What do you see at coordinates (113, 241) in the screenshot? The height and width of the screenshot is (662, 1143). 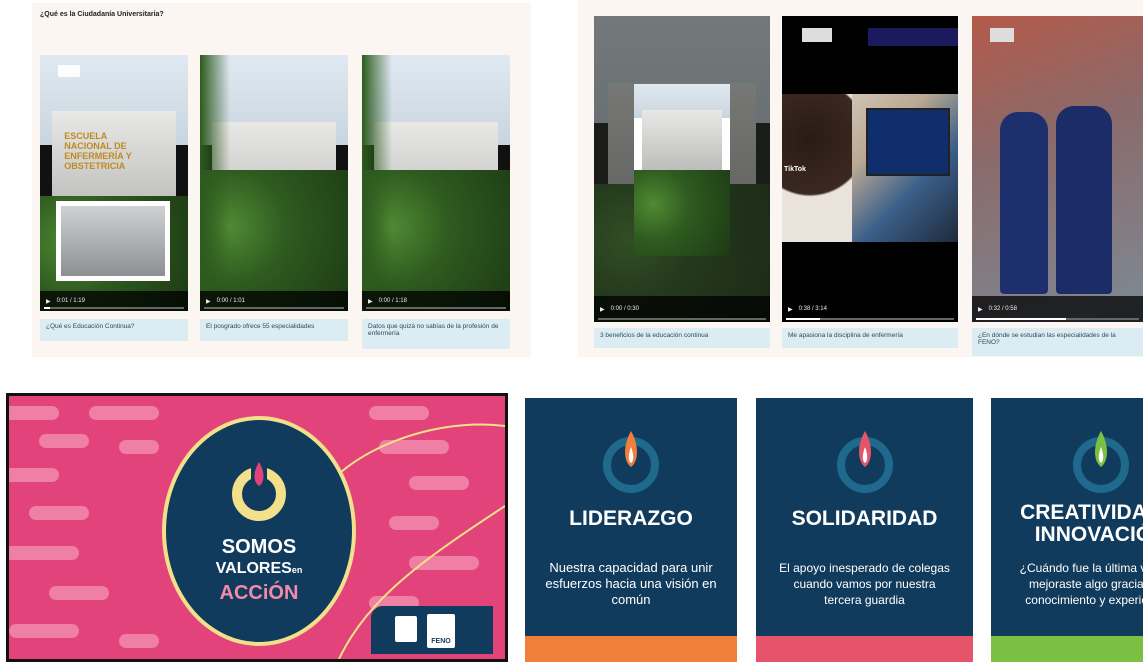 I see `thumbnail-inset` at bounding box center [113, 241].